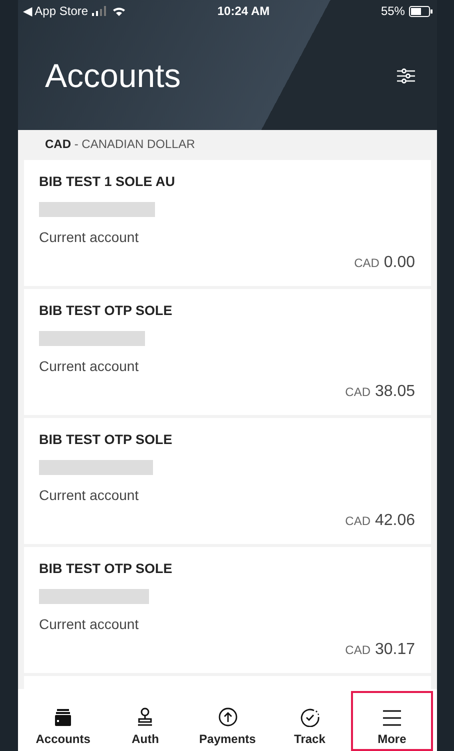 The width and height of the screenshot is (454, 751). Describe the element at coordinates (420, 11) in the screenshot. I see `battery-icon` at that location.